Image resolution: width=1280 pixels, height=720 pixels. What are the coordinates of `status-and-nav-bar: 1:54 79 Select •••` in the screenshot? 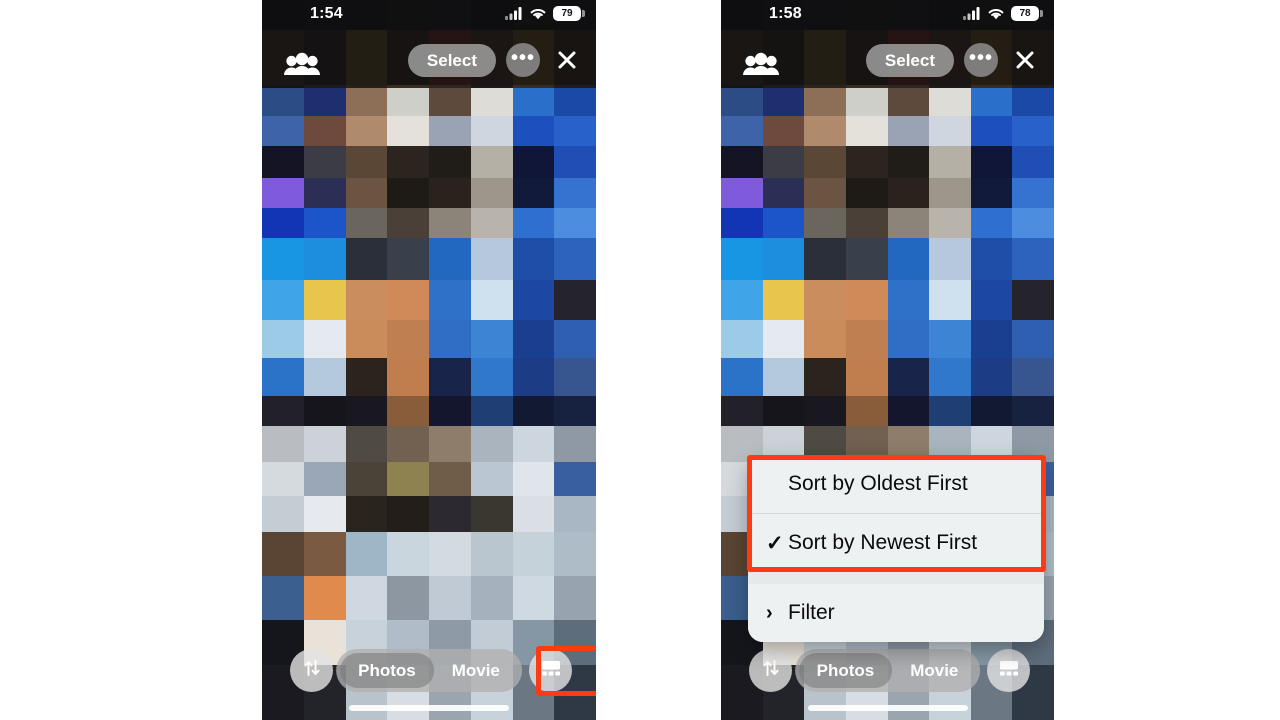 It's located at (429, 42).